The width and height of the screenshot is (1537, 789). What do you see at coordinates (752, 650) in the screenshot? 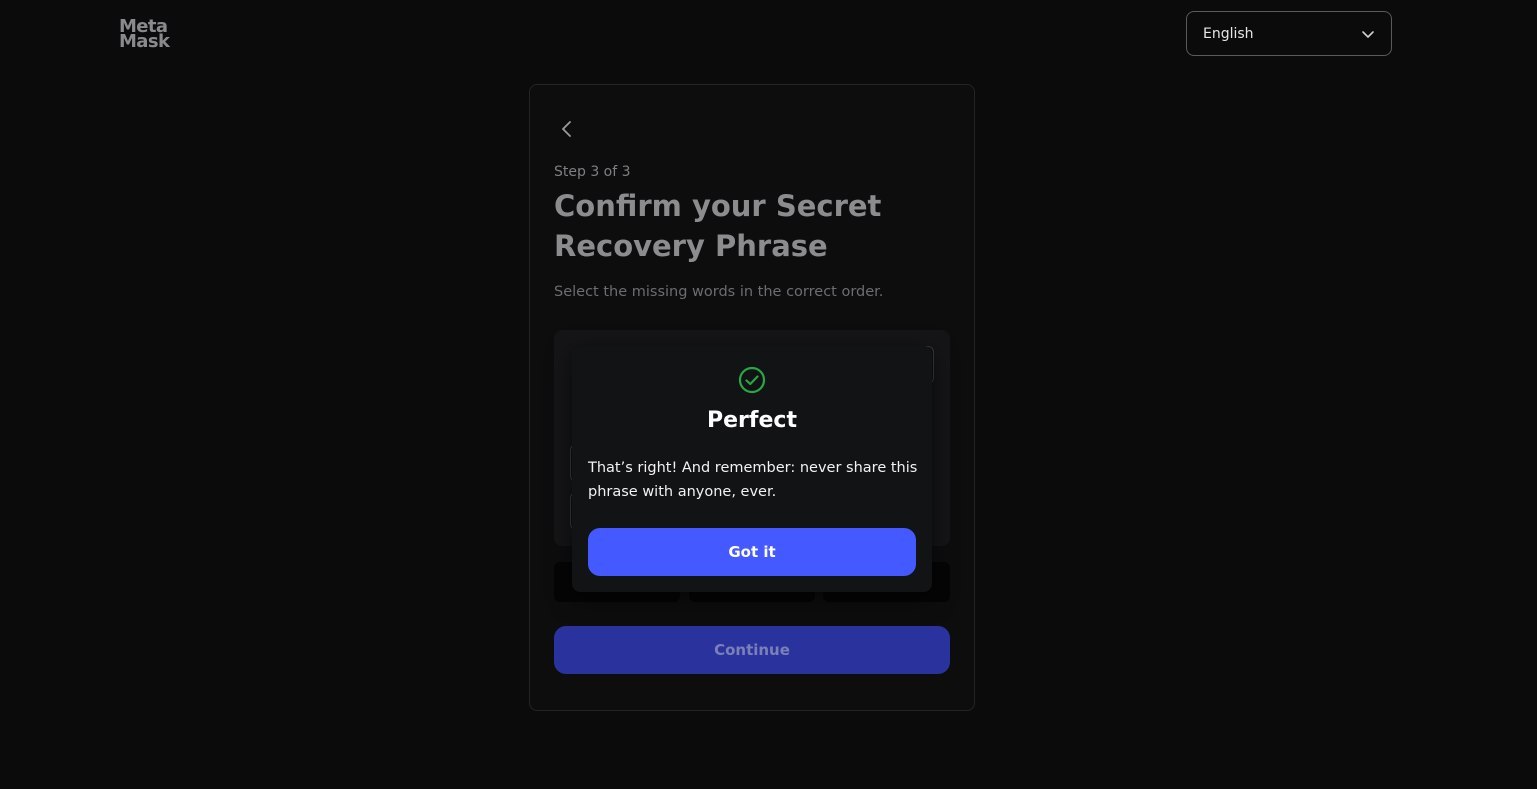
I see `continue-button: Continue` at bounding box center [752, 650].